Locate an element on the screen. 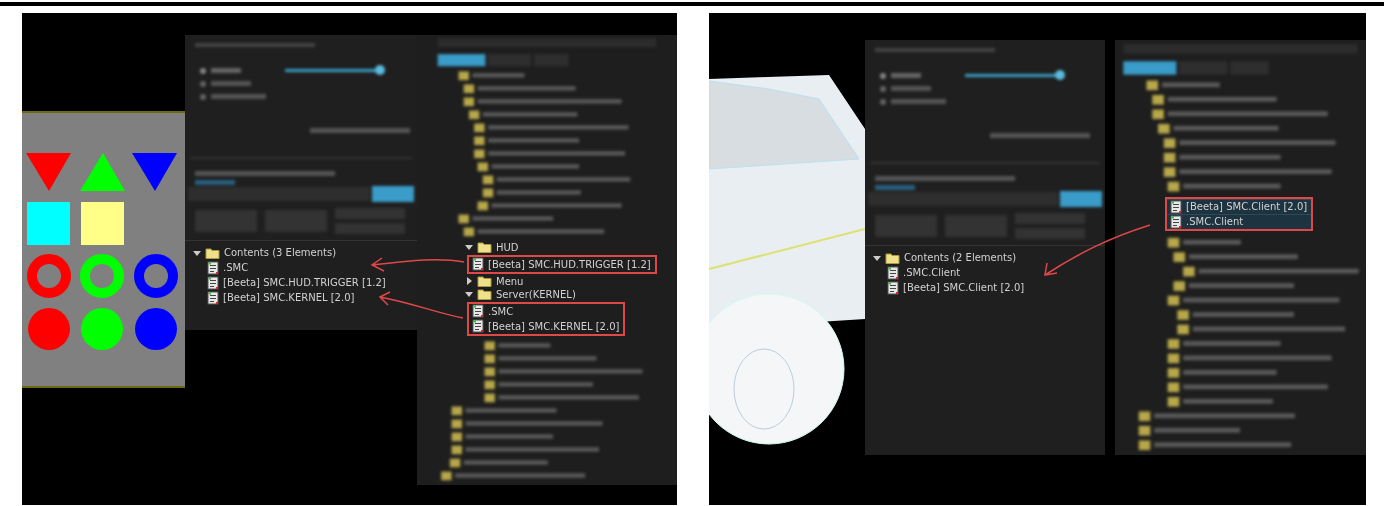  folder-label: Menu is located at coordinates (510, 281).